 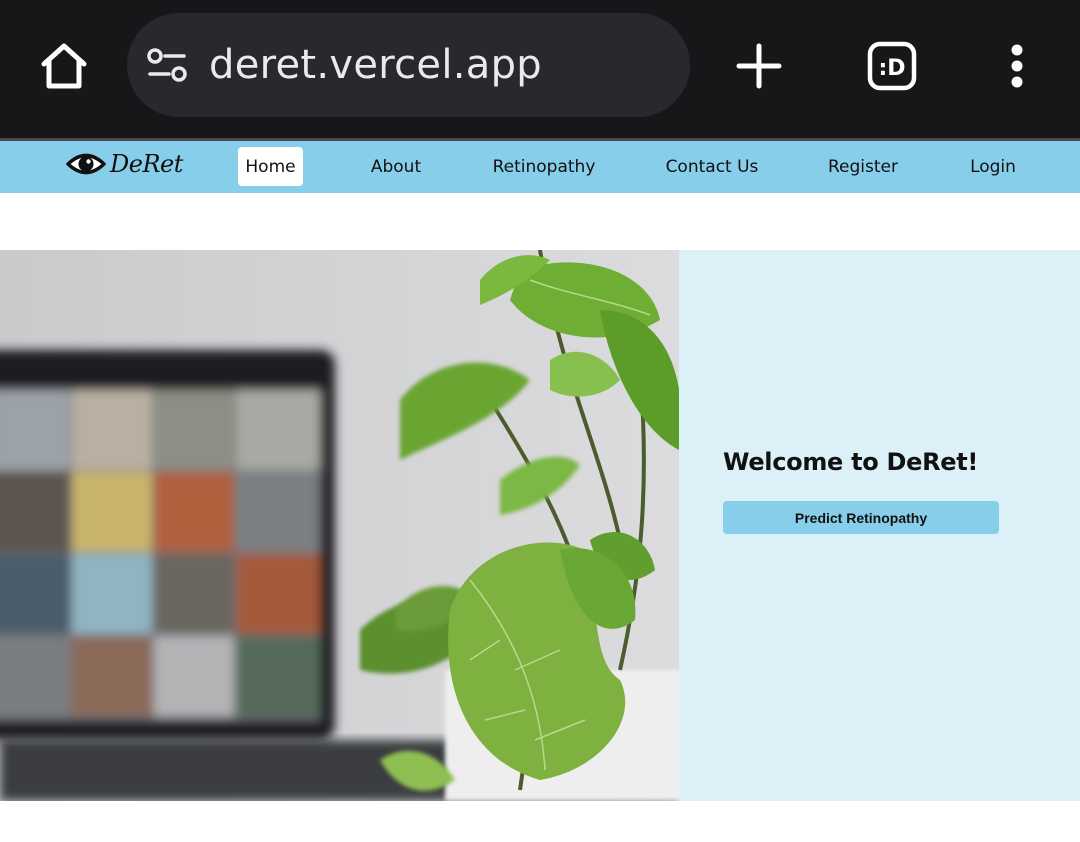 I want to click on site-info-button, so click(x=167, y=65).